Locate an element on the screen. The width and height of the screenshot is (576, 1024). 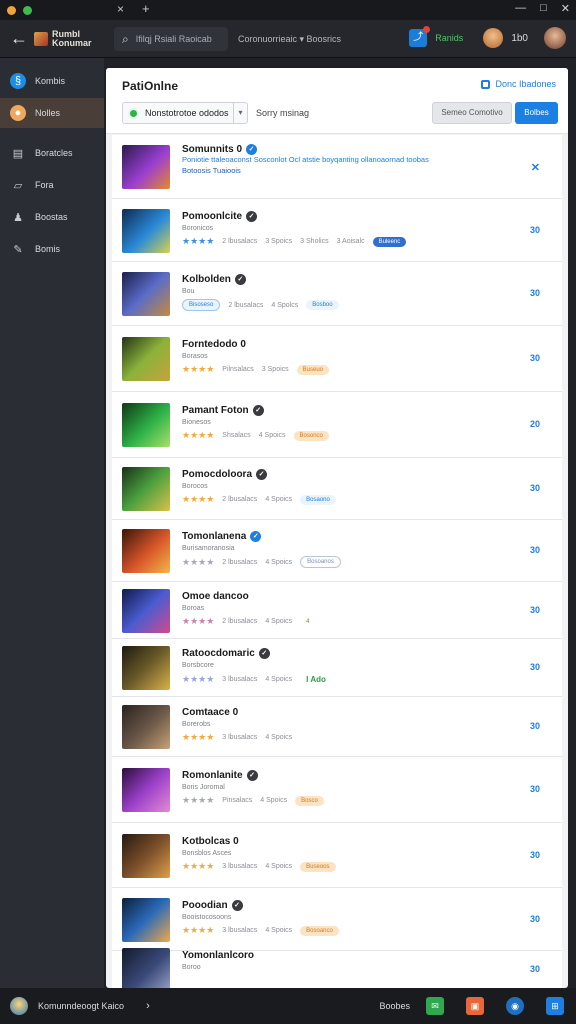
chevron-right-icon: › is located at coordinates (148, 1006).